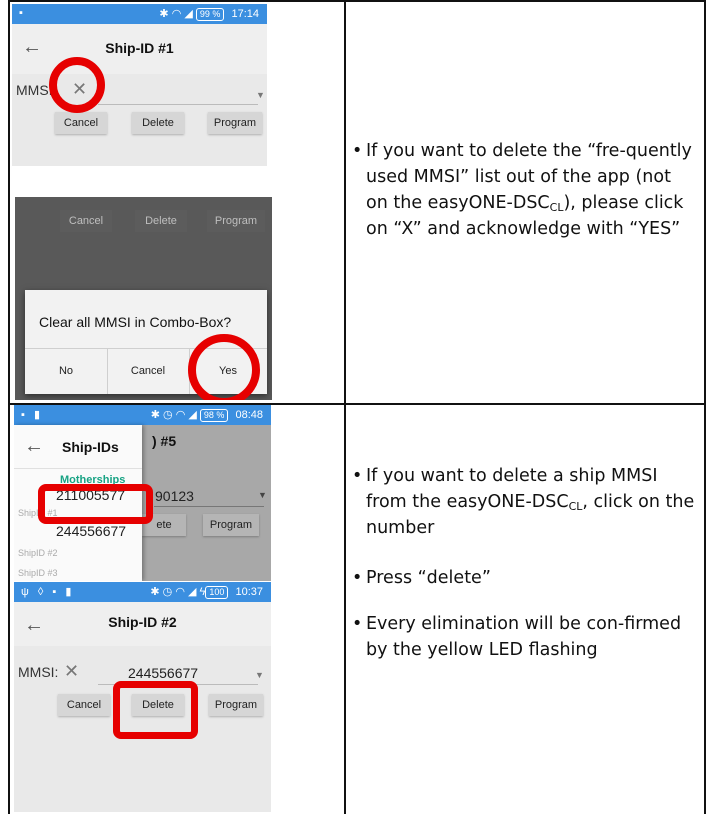  What do you see at coordinates (164, 441) in the screenshot?
I see `behind-title: ) #5` at bounding box center [164, 441].